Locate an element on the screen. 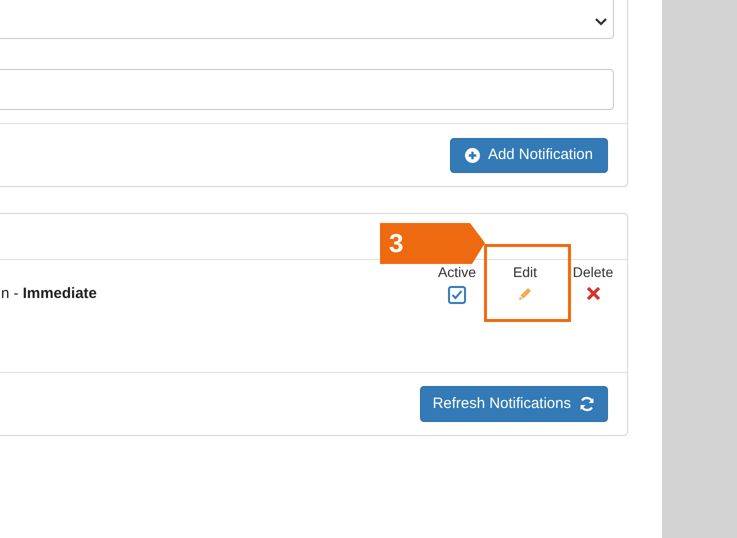  column-header: Edit is located at coordinates (525, 272).